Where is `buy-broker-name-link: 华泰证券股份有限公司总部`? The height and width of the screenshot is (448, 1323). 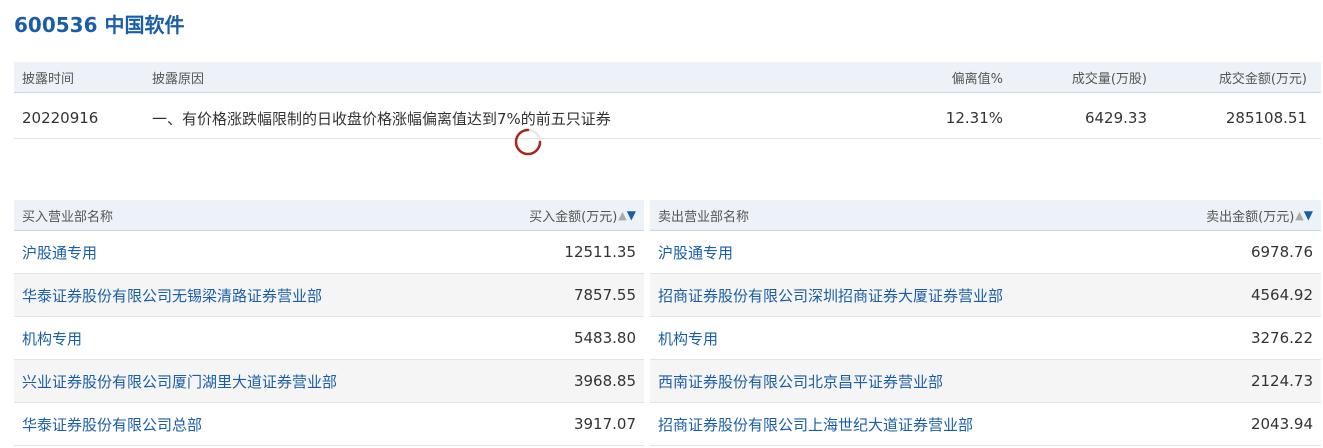 buy-broker-name-link: 华泰证券股份有限公司总部 is located at coordinates (112, 424).